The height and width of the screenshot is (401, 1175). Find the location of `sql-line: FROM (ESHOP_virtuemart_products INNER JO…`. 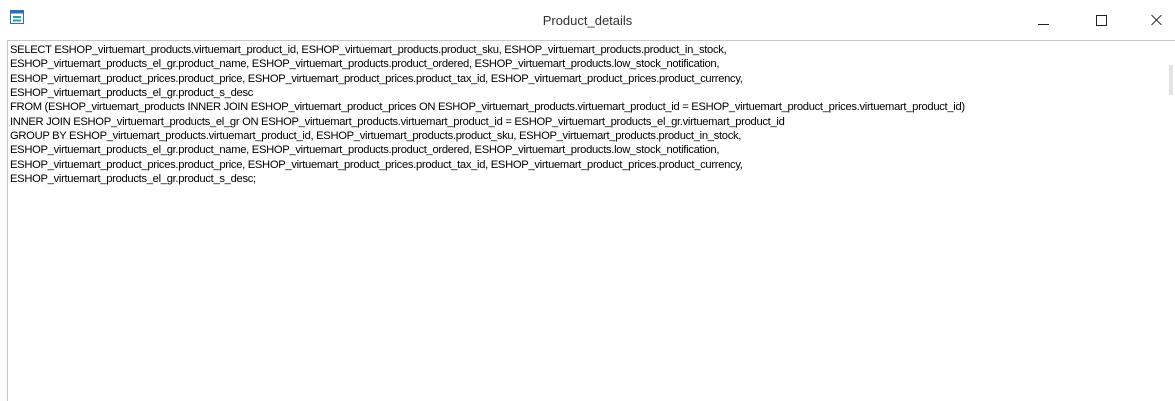

sql-line: FROM (ESHOP_virtuemart_products INNER JO… is located at coordinates (487, 107).